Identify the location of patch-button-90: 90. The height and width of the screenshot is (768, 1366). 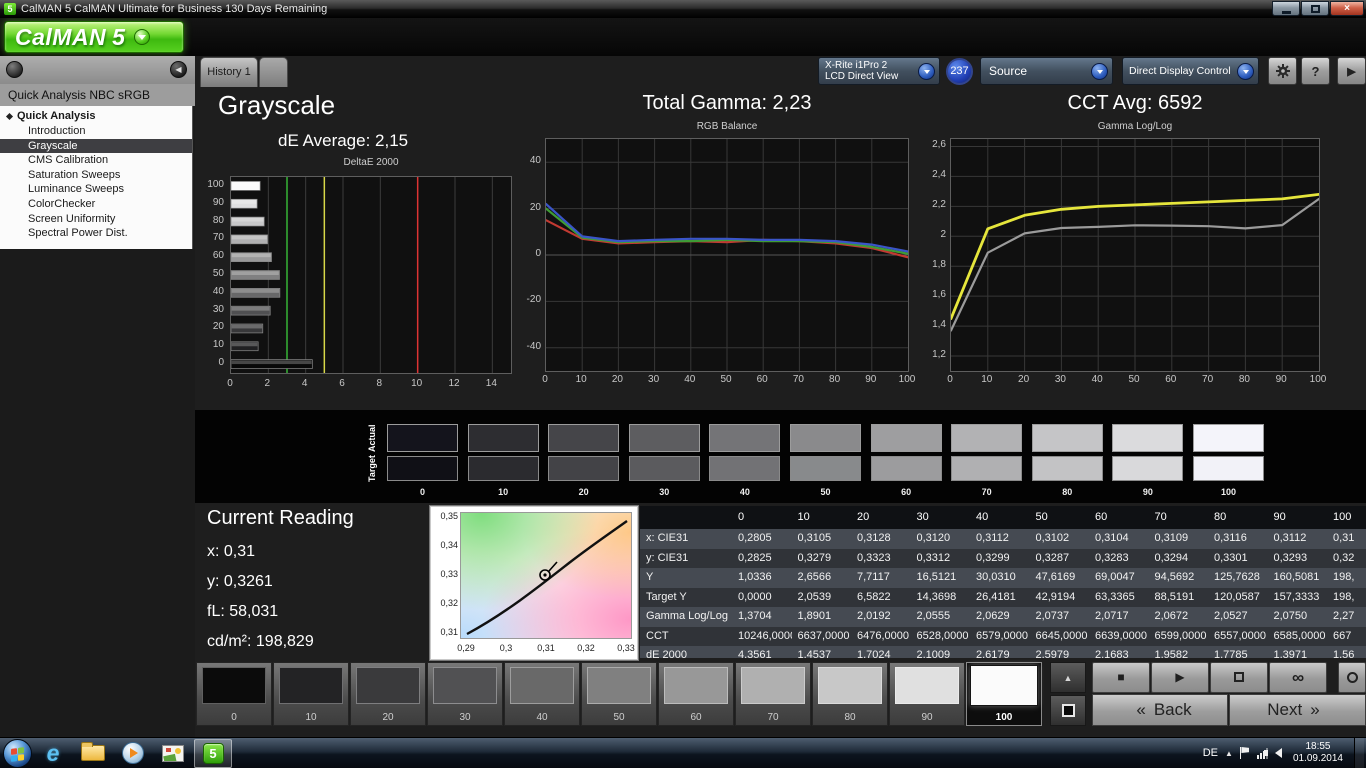
(927, 694).